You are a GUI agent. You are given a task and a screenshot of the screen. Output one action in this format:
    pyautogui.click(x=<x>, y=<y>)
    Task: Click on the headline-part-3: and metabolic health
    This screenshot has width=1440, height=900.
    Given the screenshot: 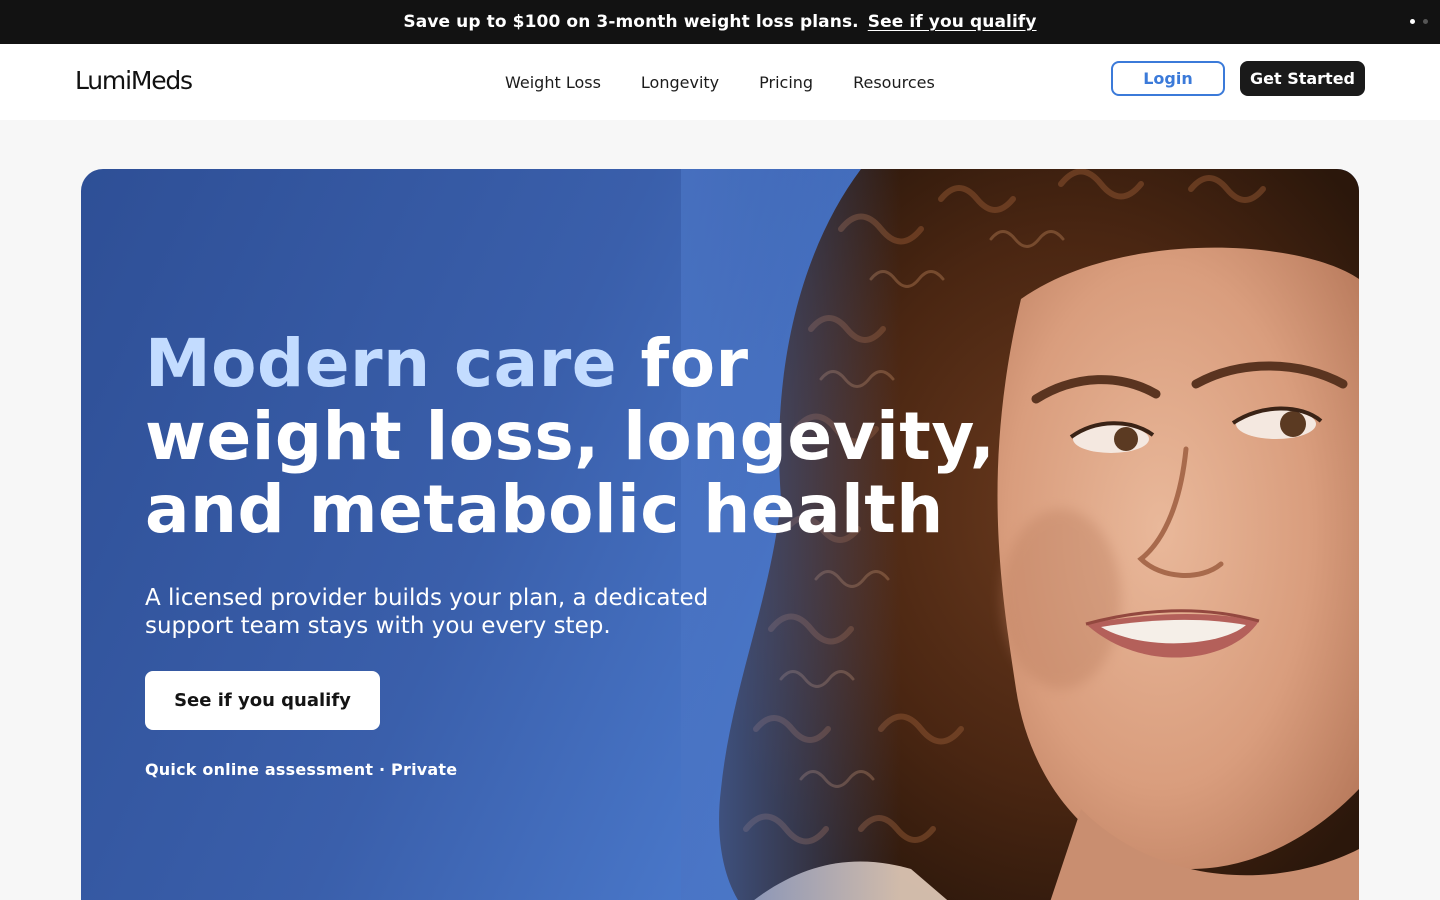 What is the action you would take?
    pyautogui.click(x=544, y=509)
    